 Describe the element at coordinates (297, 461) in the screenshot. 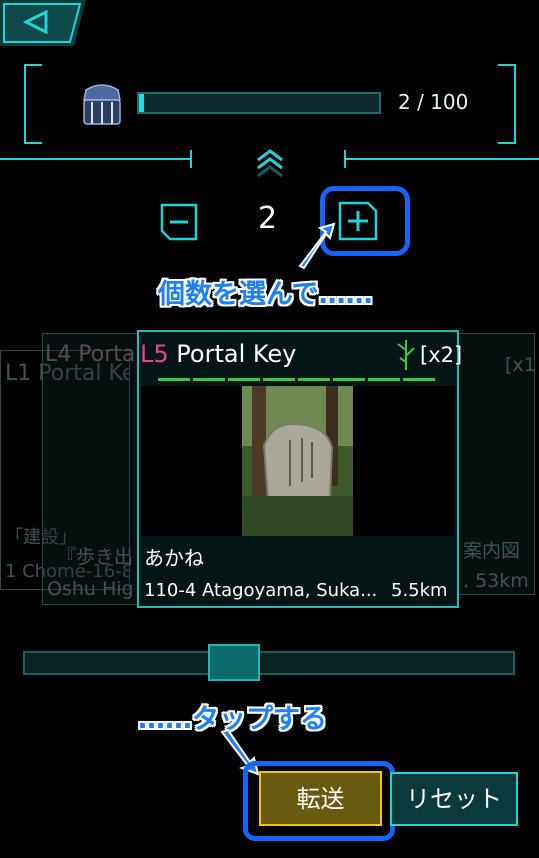

I see `portal-photo` at that location.